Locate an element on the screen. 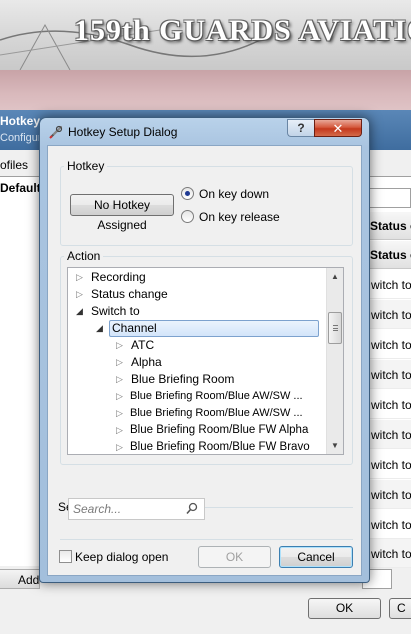  profiles-label: ofiles is located at coordinates (14, 165).